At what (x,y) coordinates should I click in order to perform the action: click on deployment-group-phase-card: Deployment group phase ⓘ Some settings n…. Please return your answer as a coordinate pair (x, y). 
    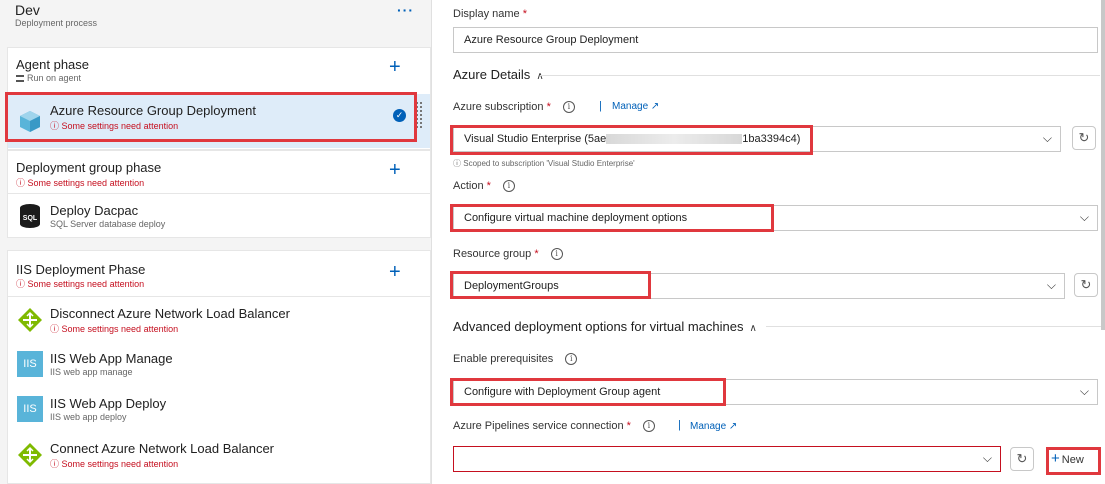
    Looking at the image, I should click on (219, 194).